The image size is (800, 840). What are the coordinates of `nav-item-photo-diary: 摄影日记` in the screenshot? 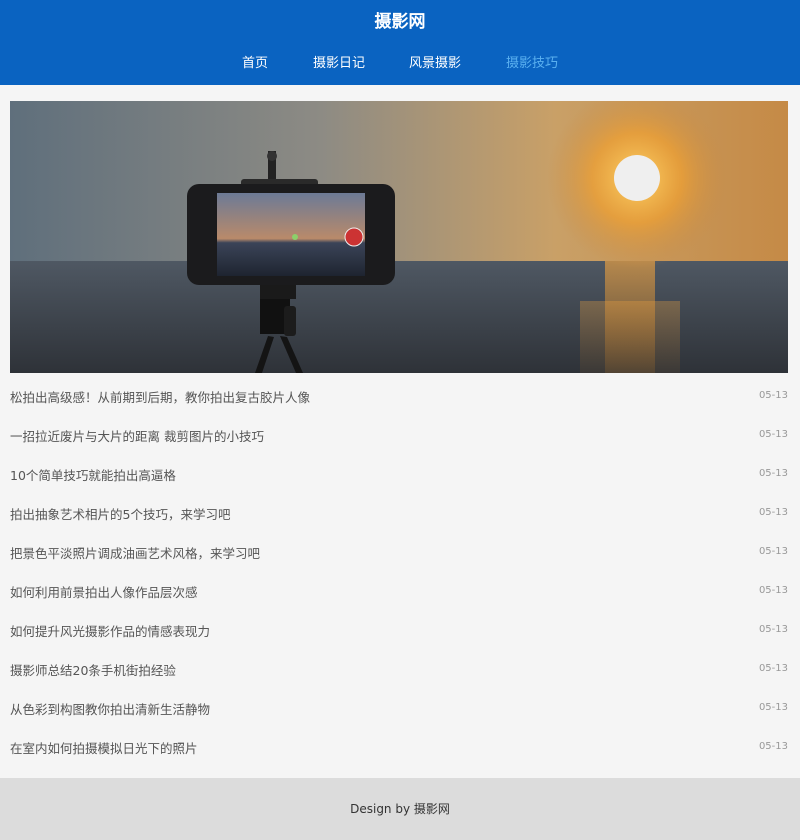 It's located at (339, 64).